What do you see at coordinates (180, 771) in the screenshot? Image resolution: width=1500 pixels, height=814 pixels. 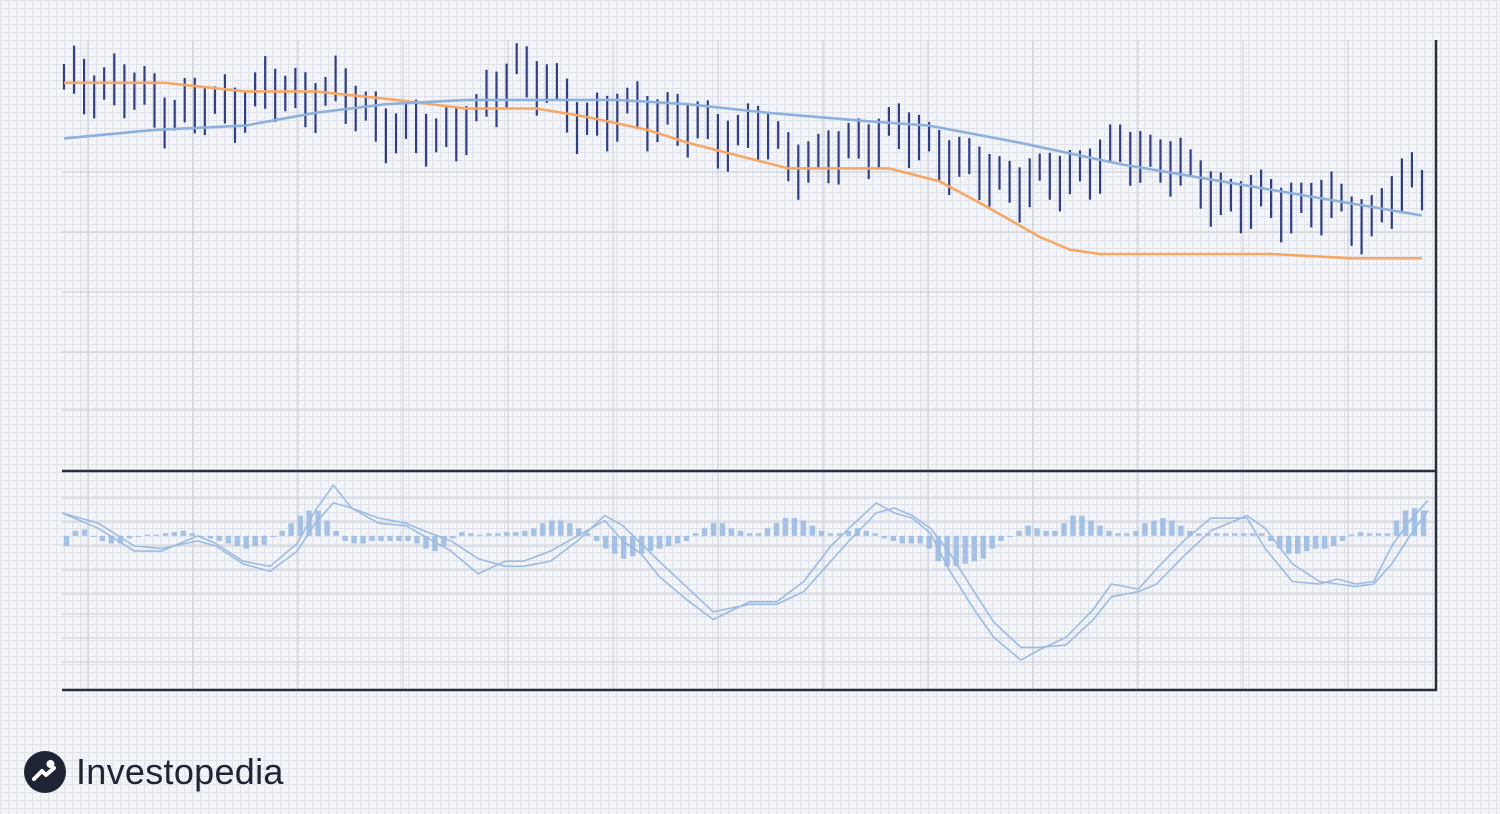 I see `brand-name: Investopedia` at bounding box center [180, 771].